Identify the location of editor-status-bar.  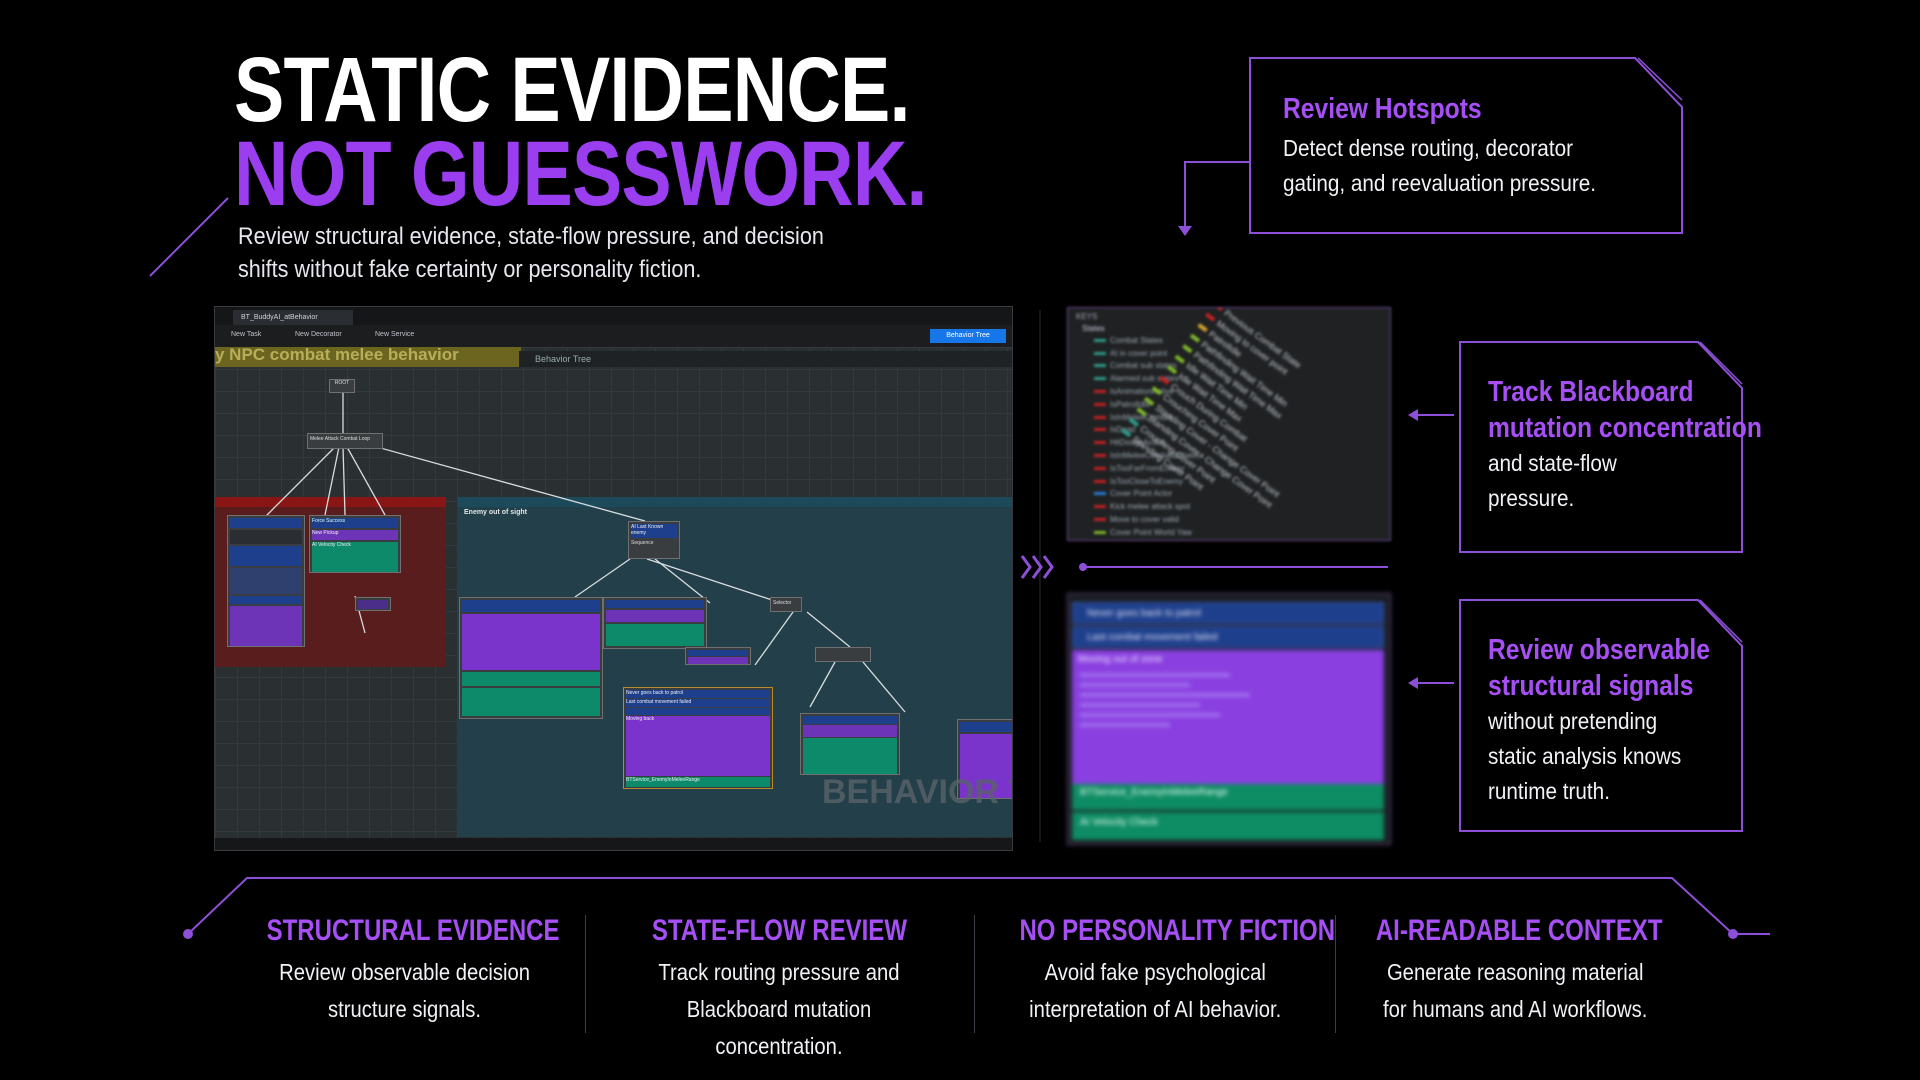
(613, 844).